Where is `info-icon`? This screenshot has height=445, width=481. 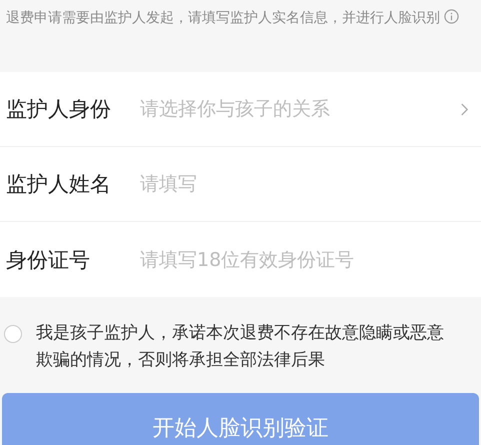 info-icon is located at coordinates (451, 16).